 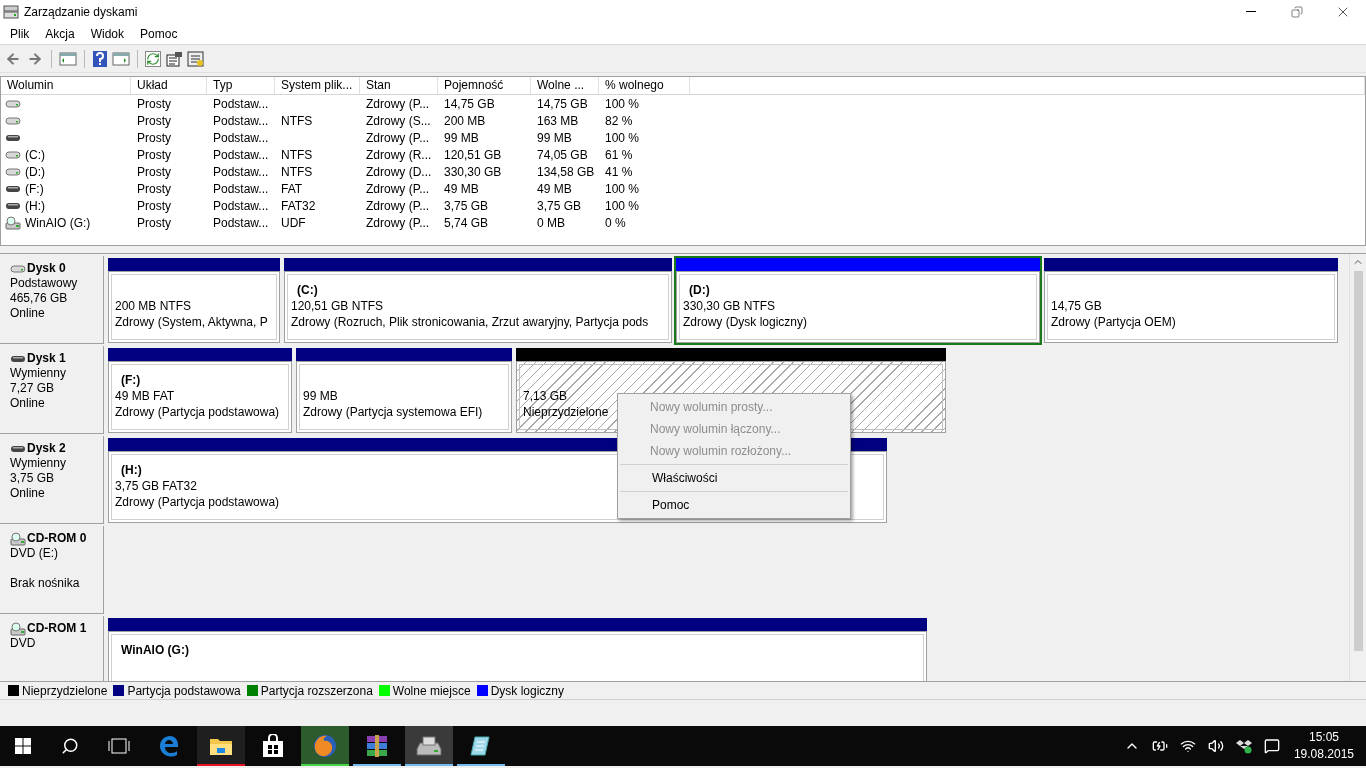 I want to click on disk-name: Dysk 2, so click(x=46, y=448).